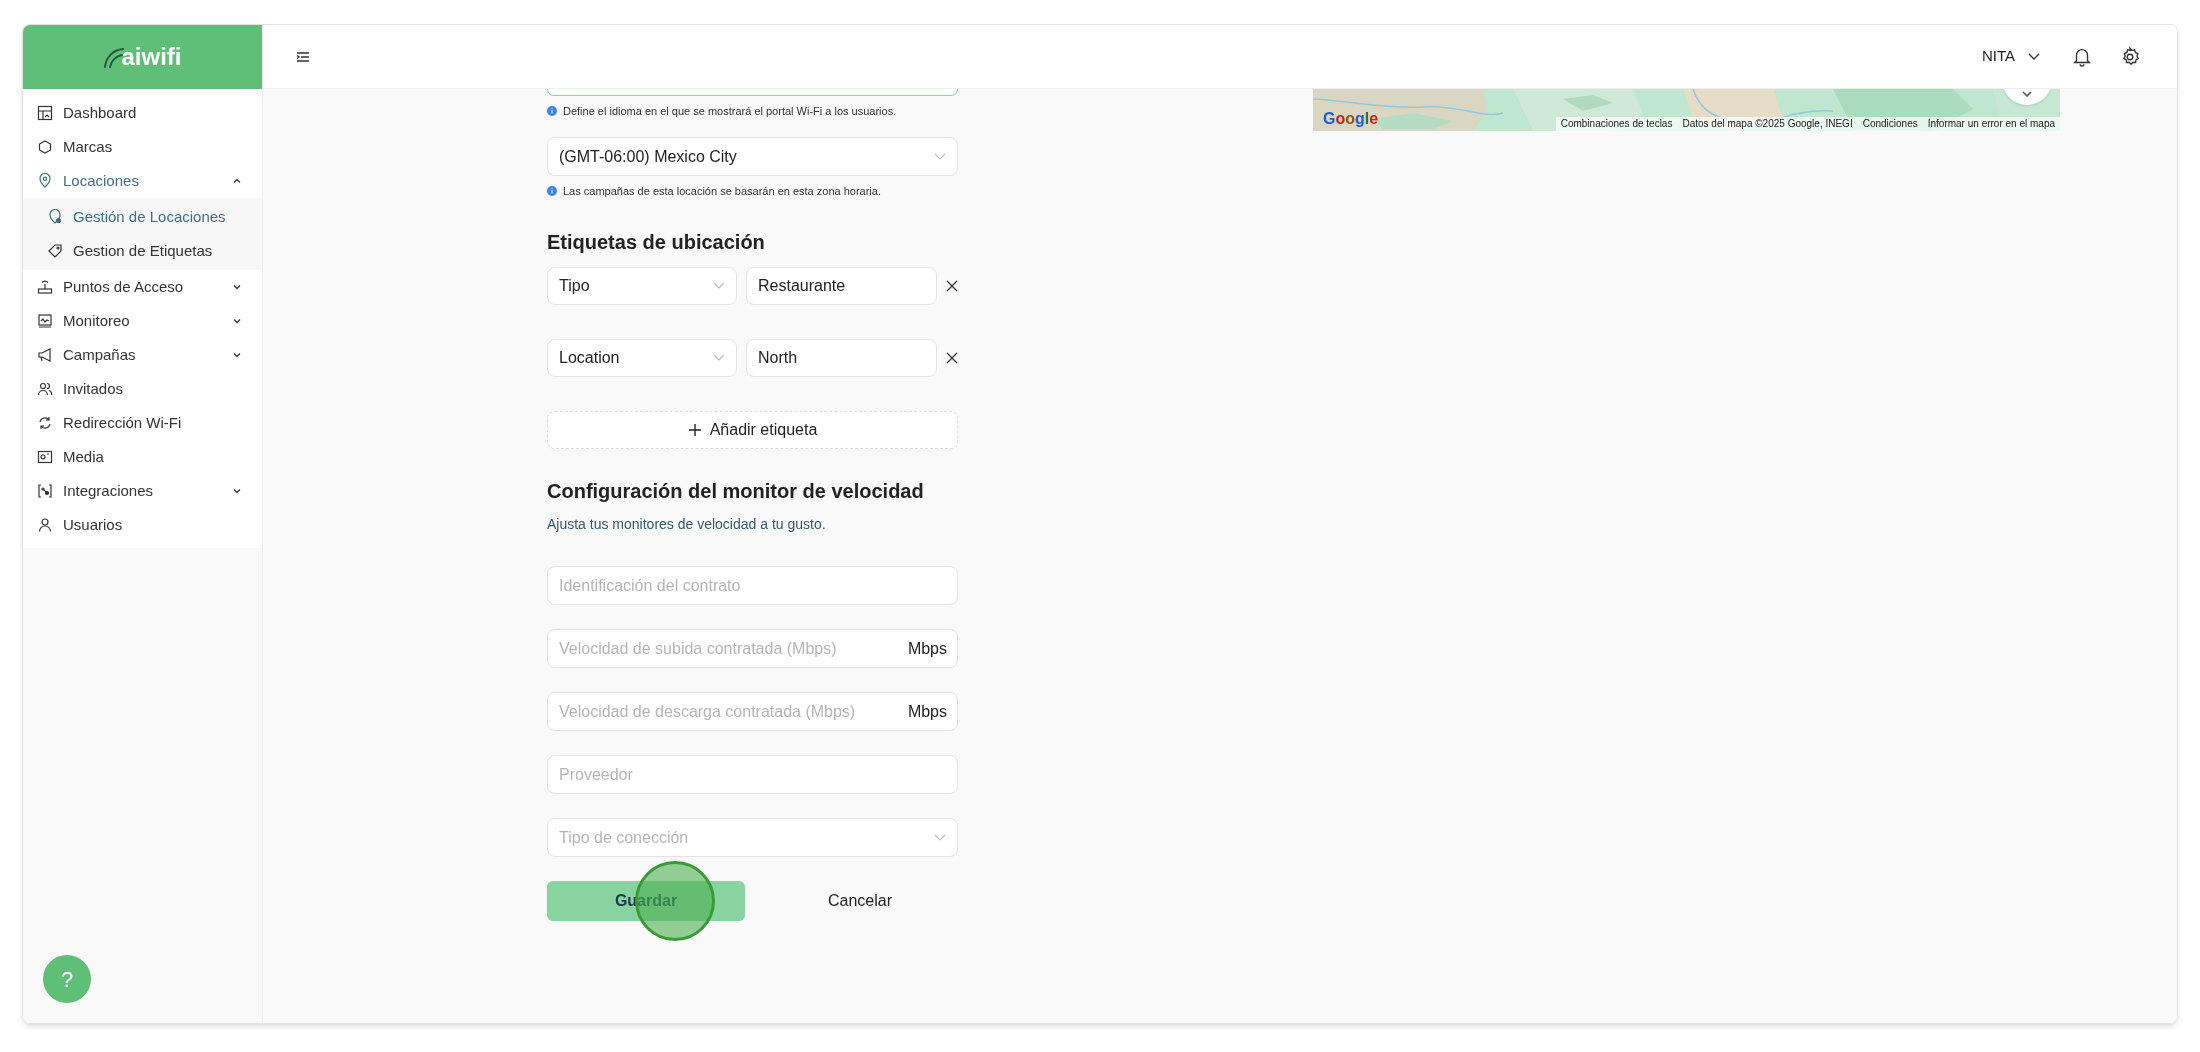 This screenshot has height=1052, width=2200. What do you see at coordinates (142, 525) in the screenshot?
I see `sidebar-item: Usuarios` at bounding box center [142, 525].